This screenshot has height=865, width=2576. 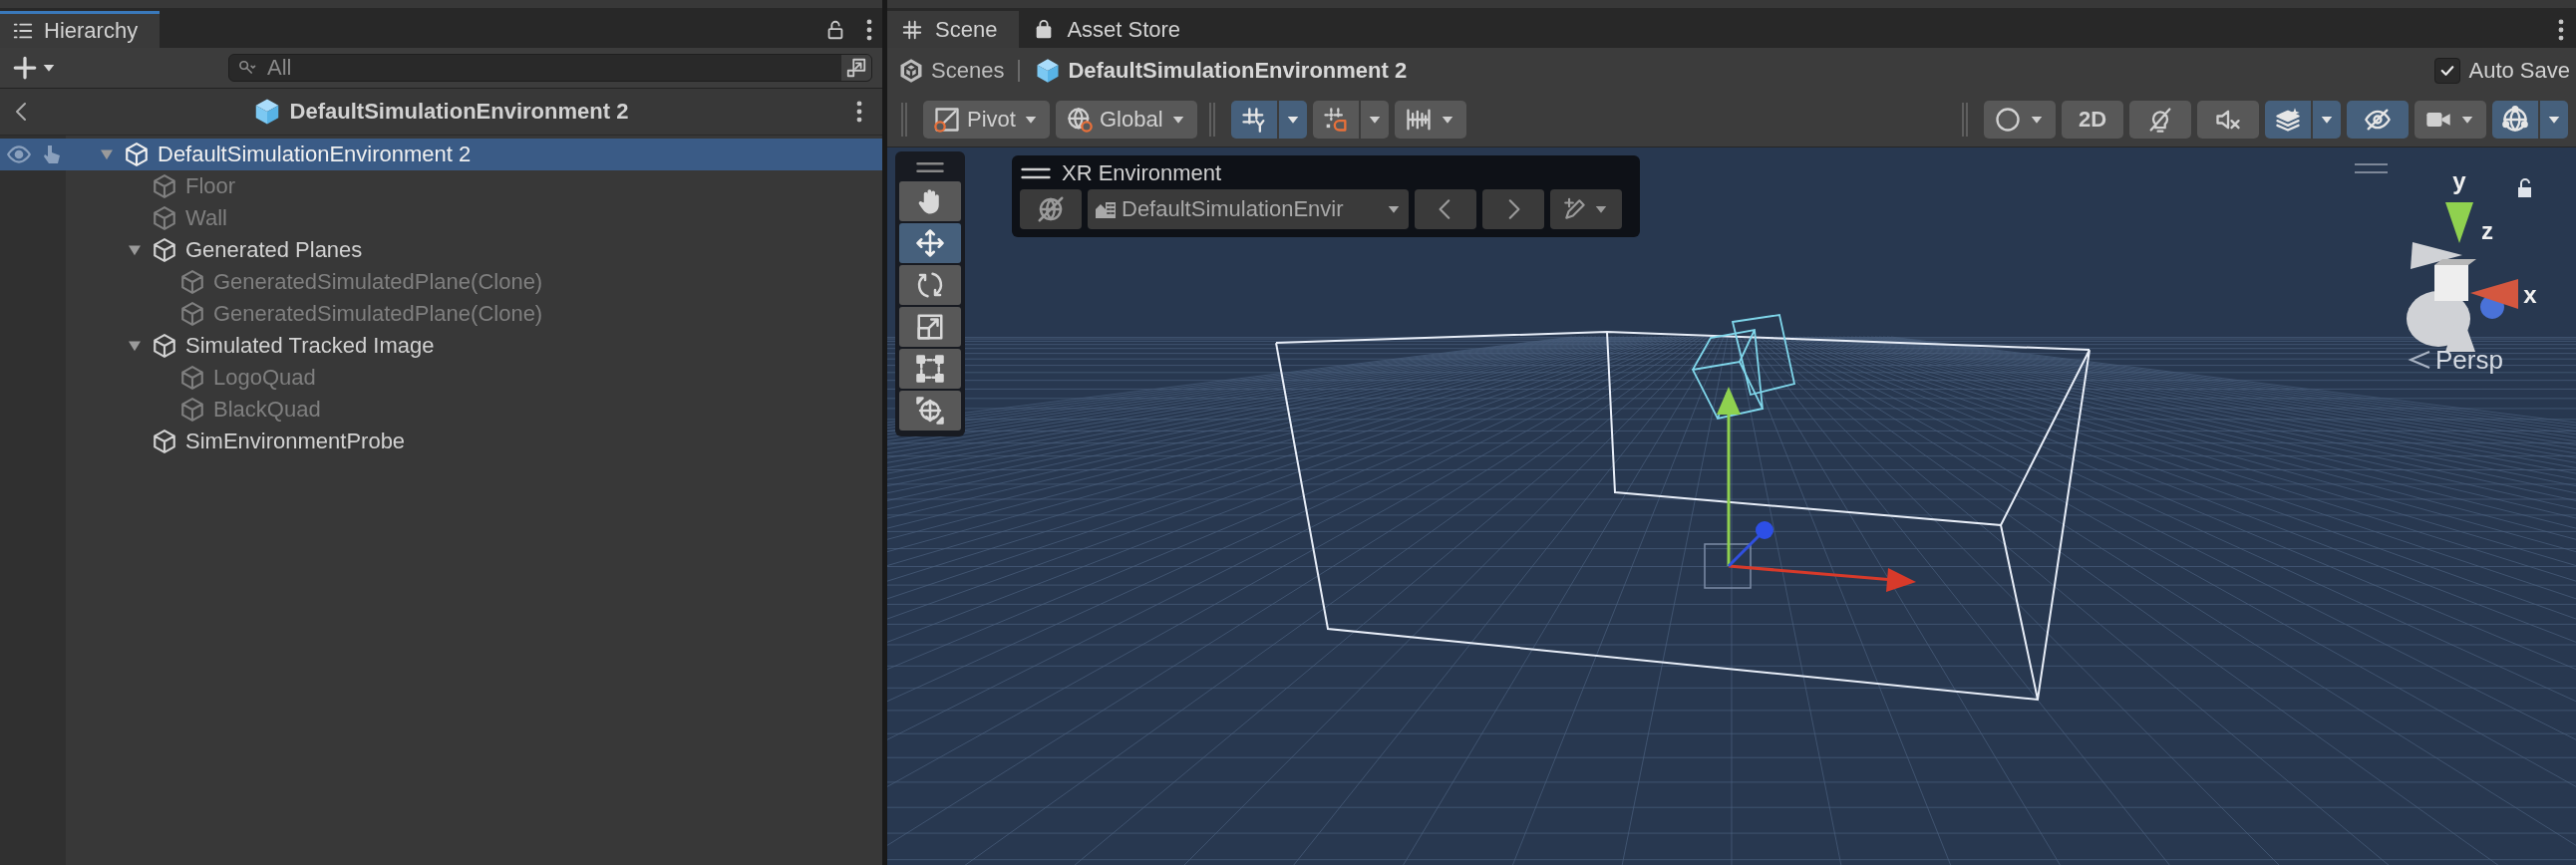 I want to click on popout-icon, so click(x=856, y=68).